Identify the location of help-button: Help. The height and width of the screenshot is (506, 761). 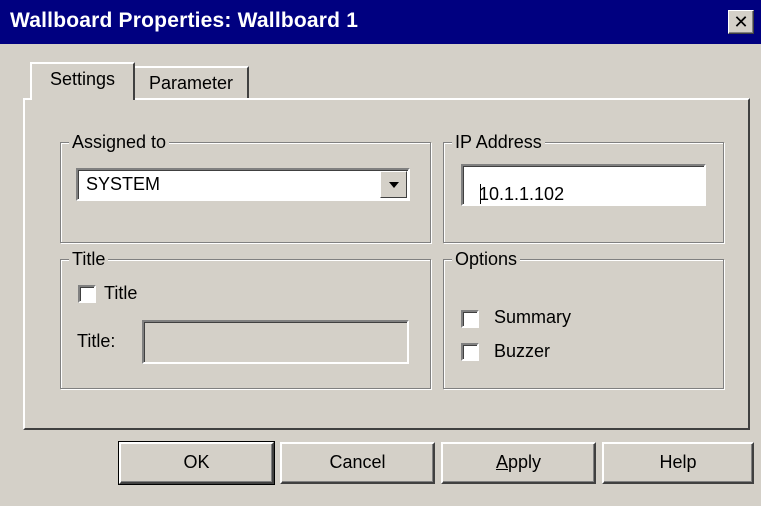
(678, 463).